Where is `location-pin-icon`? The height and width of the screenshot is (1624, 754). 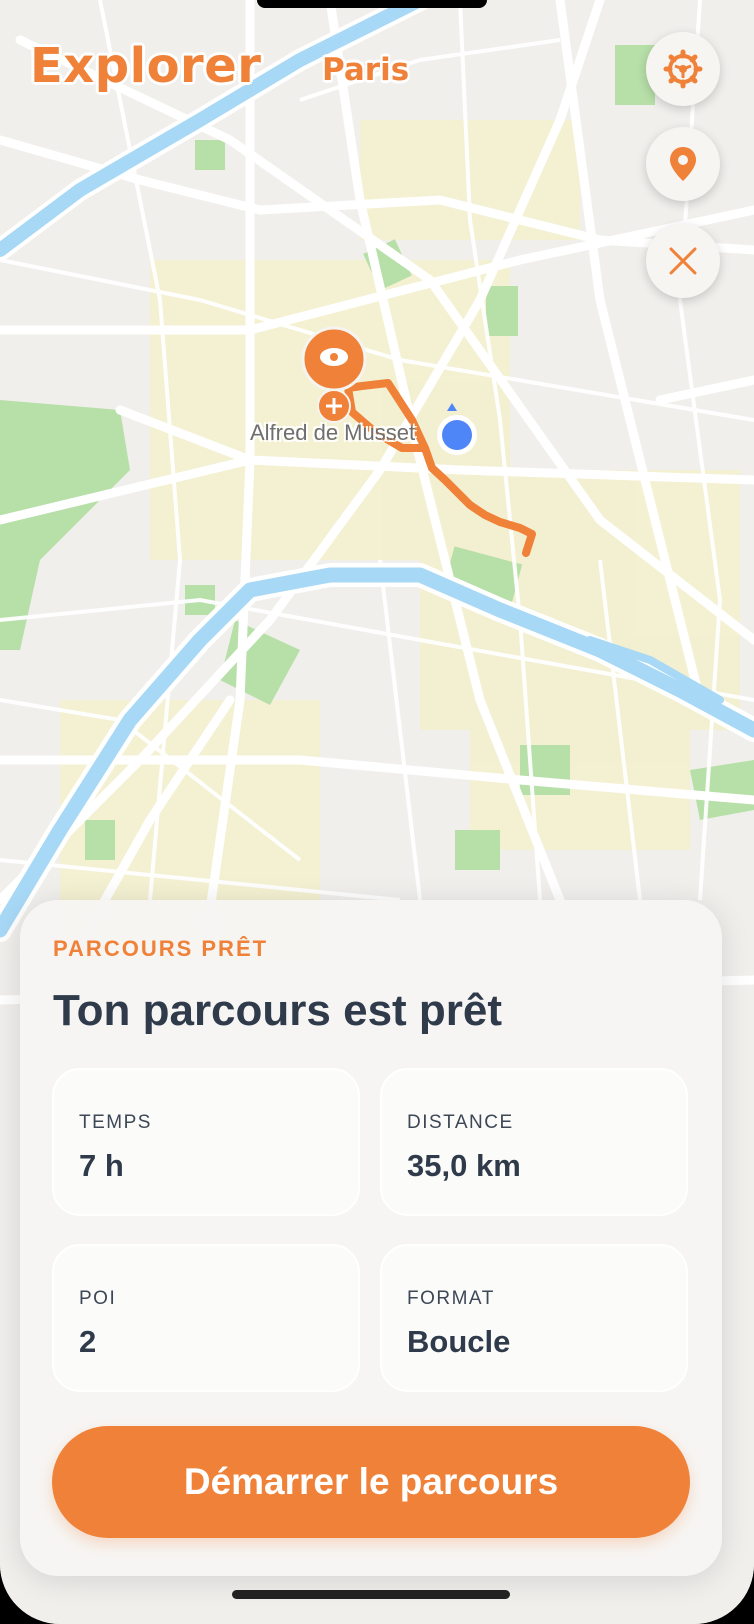 location-pin-icon is located at coordinates (683, 164).